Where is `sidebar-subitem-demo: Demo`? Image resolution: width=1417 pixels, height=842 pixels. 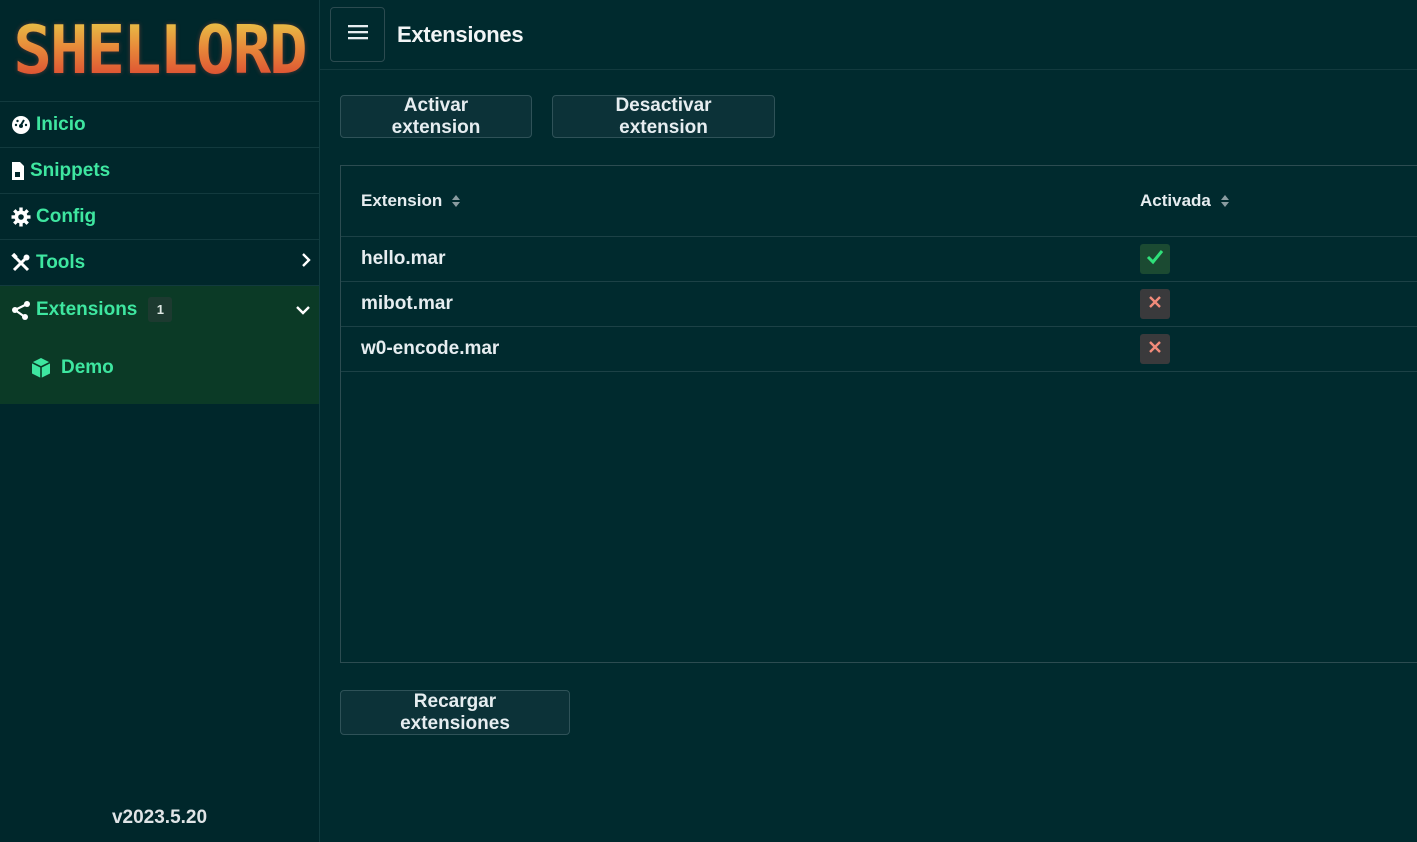 sidebar-subitem-demo: Demo is located at coordinates (159, 368).